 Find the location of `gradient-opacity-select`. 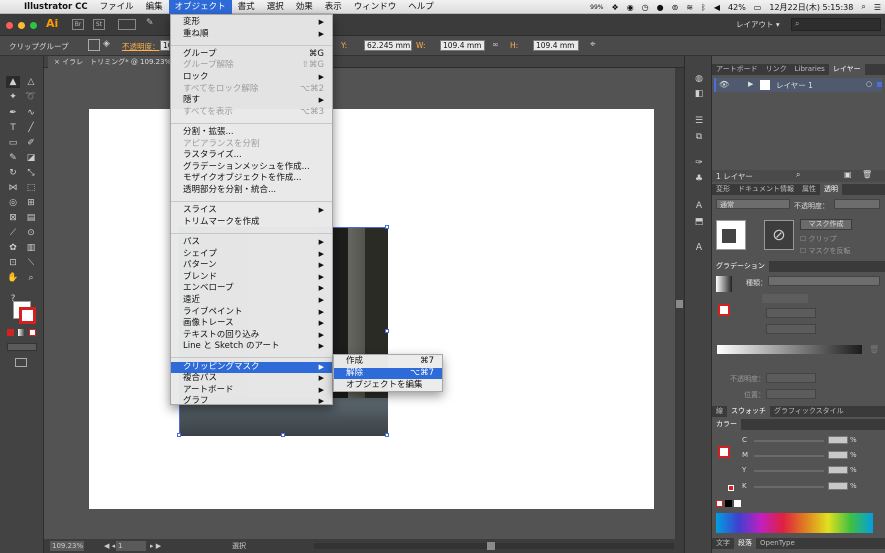

gradient-opacity-select is located at coordinates (791, 378).